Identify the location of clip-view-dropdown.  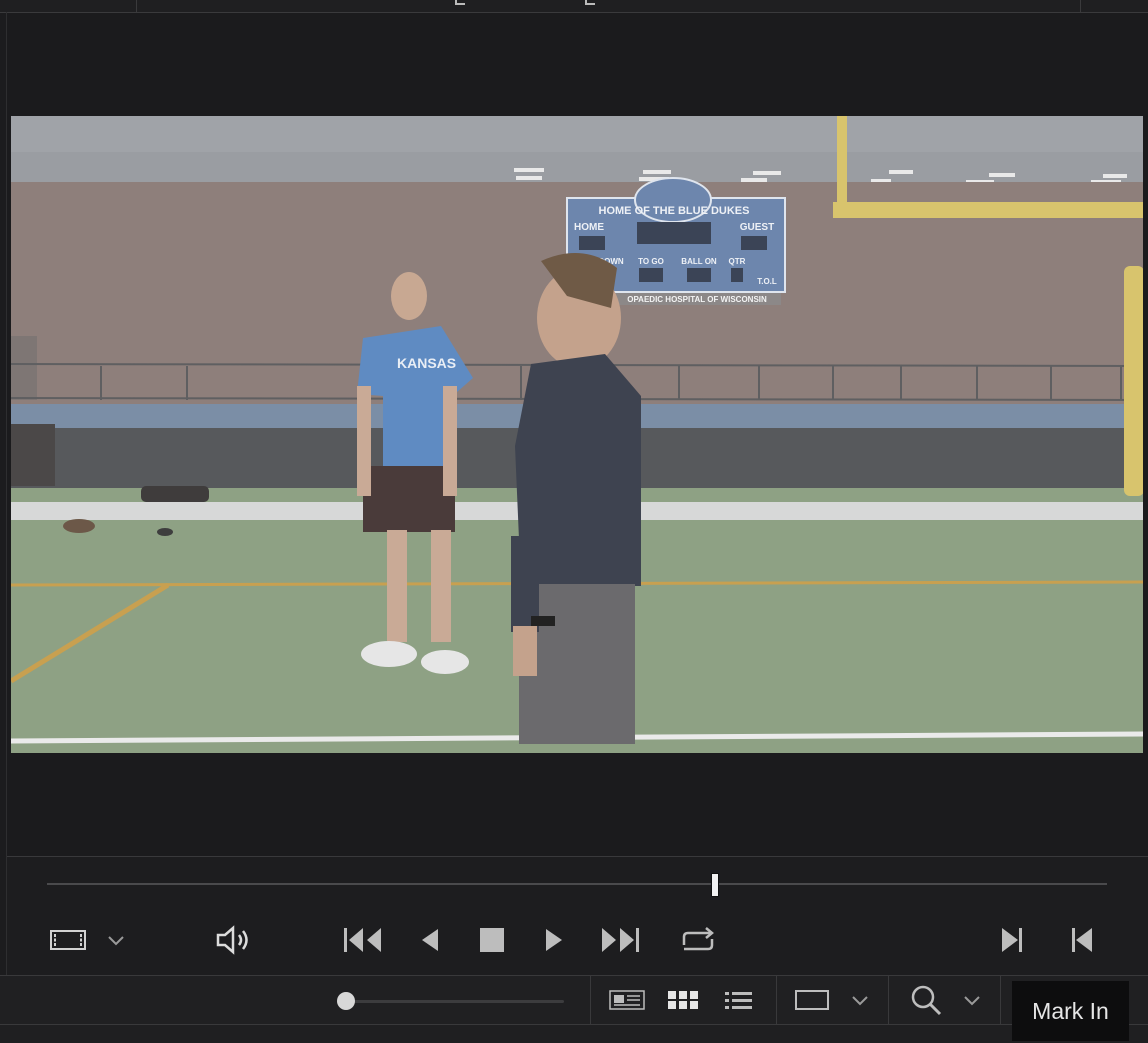
(116, 940).